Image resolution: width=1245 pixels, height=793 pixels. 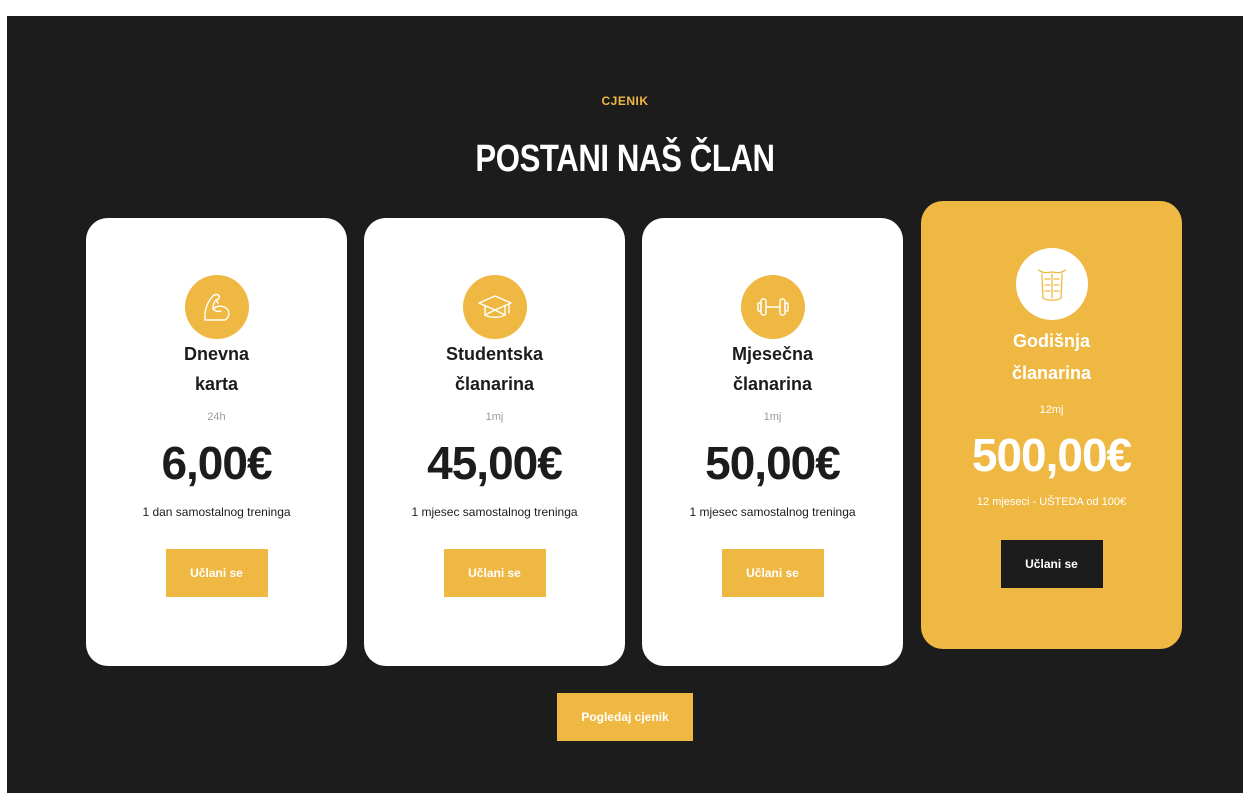 What do you see at coordinates (216, 417) in the screenshot?
I see `plan-period: 24h` at bounding box center [216, 417].